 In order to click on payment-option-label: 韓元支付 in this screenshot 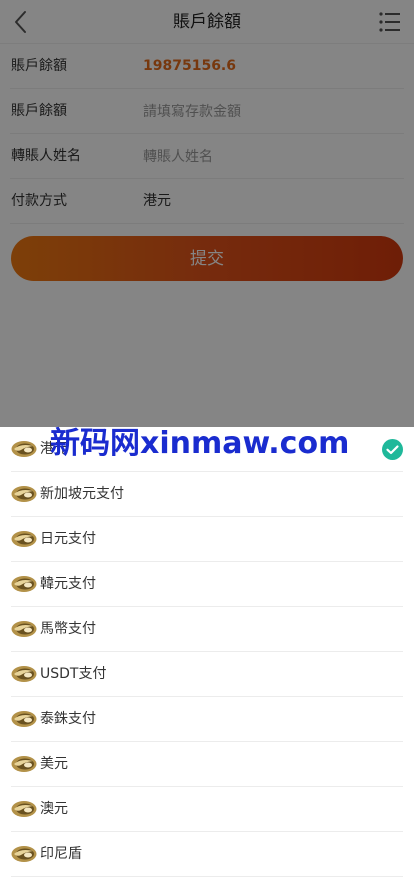, I will do `click(68, 584)`.